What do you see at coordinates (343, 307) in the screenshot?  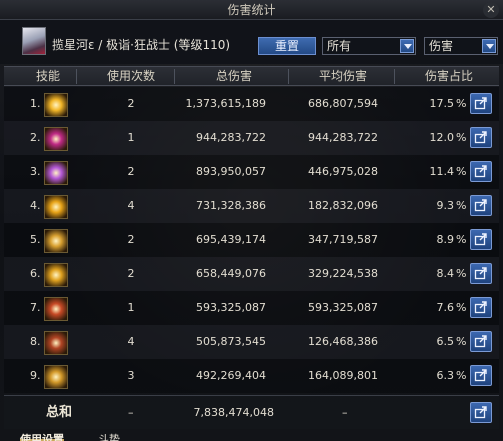 I see `average-damage: 593,325,087` at bounding box center [343, 307].